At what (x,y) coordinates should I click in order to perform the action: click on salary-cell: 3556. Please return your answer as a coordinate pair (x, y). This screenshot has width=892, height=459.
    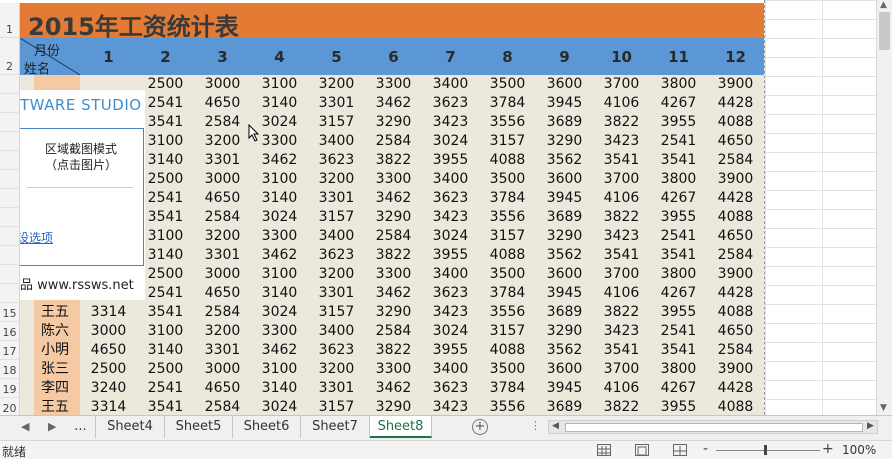
    Looking at the image, I should click on (507, 122).